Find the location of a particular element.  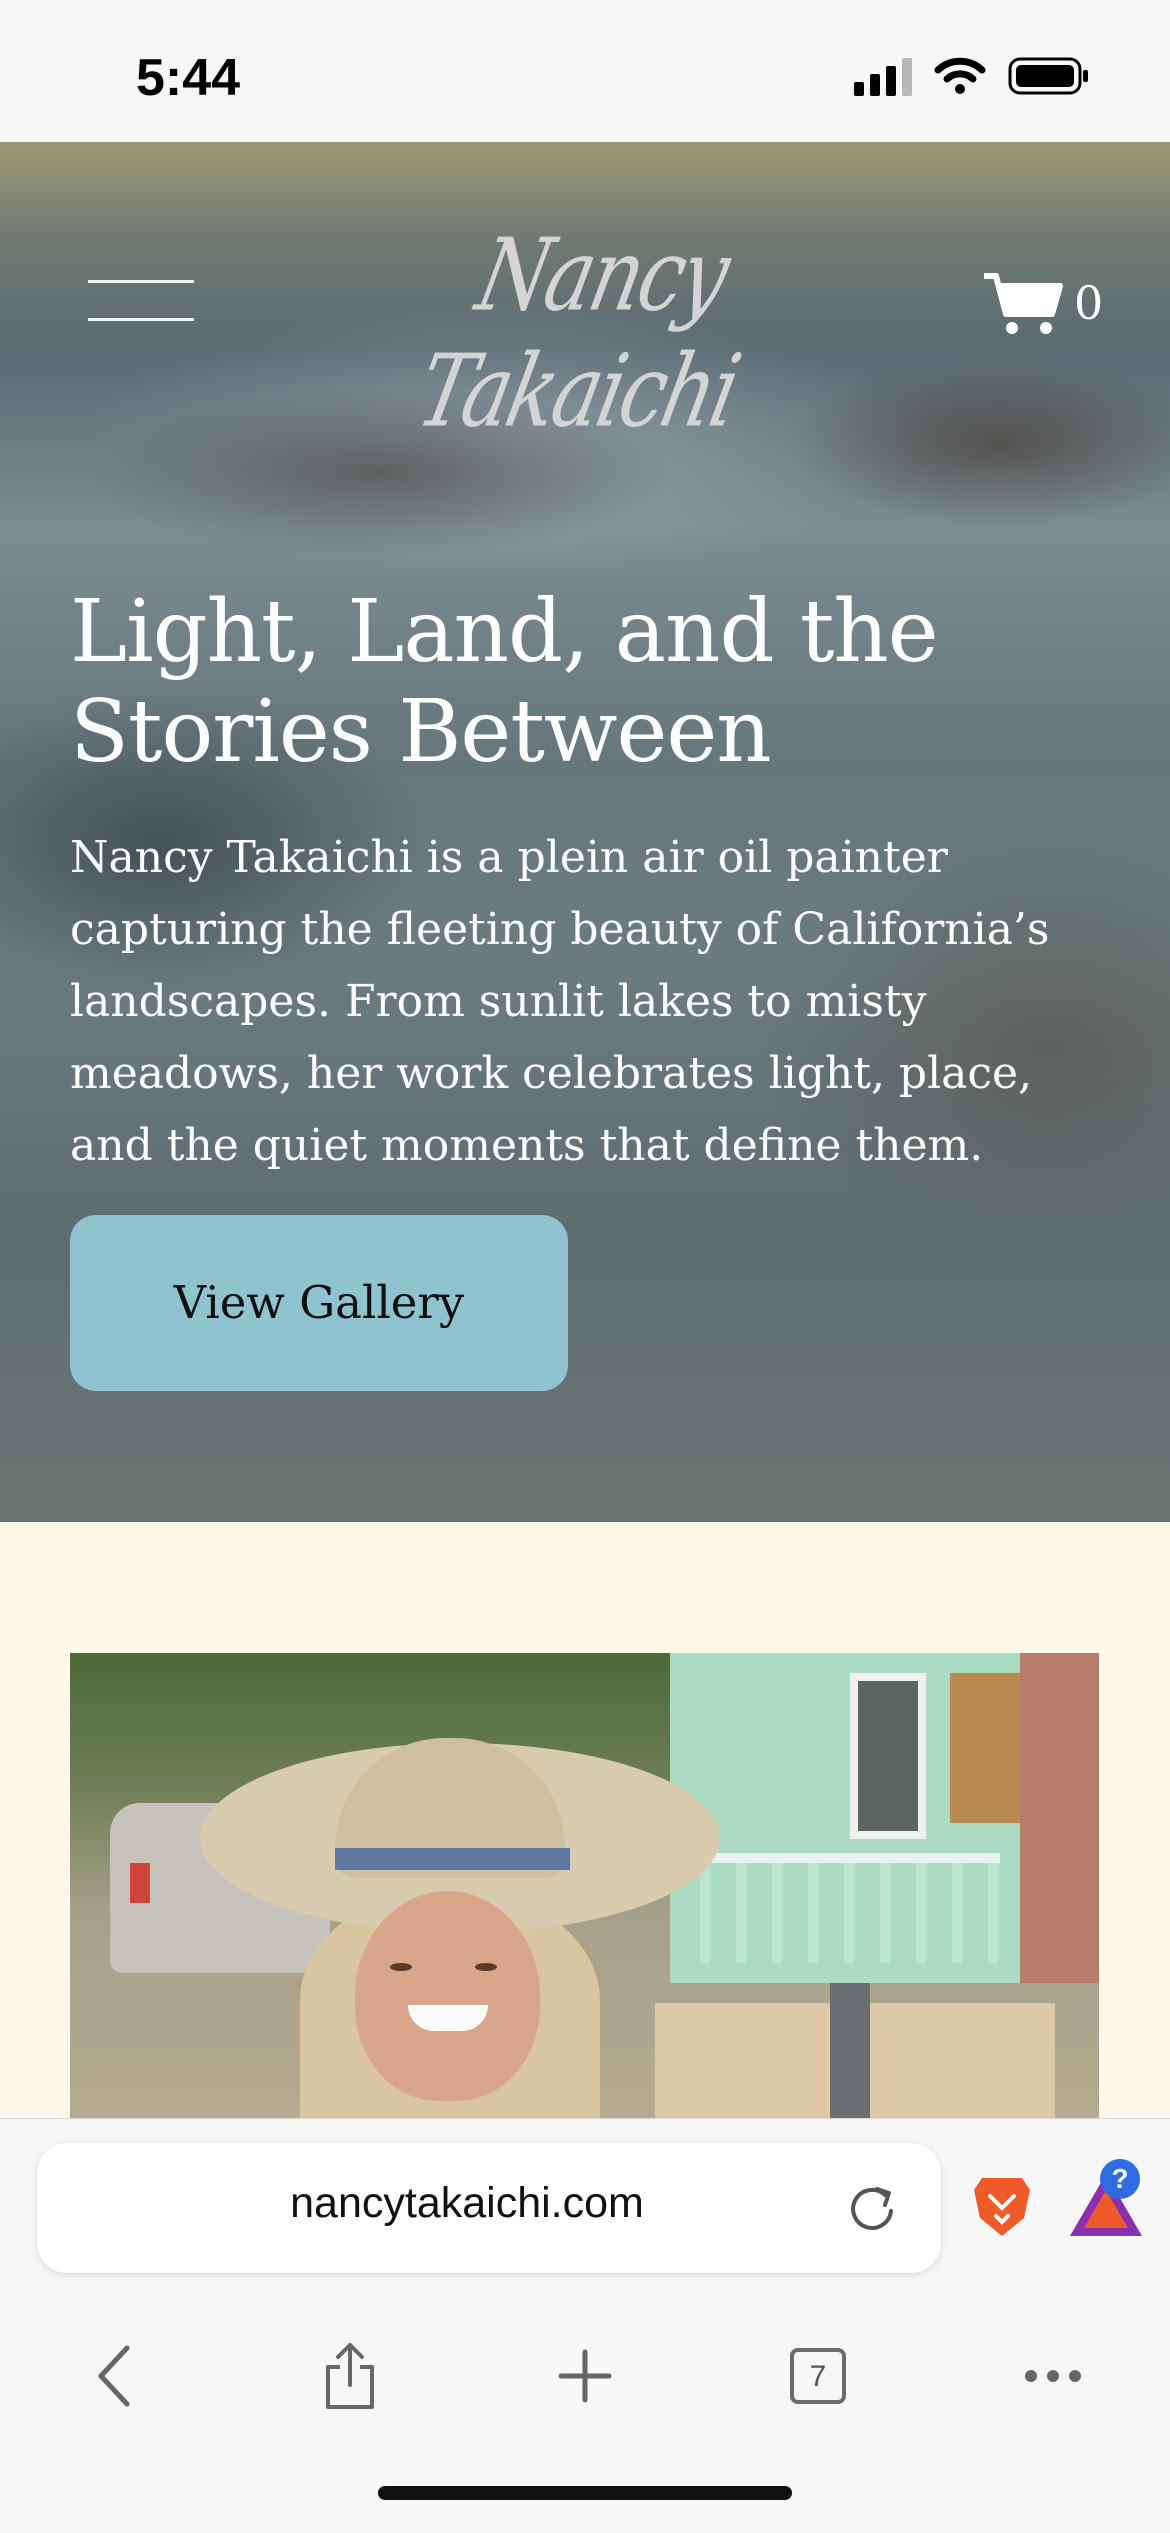

hero-title: Light, Land, and the Stories Between is located at coordinates (504, 682).